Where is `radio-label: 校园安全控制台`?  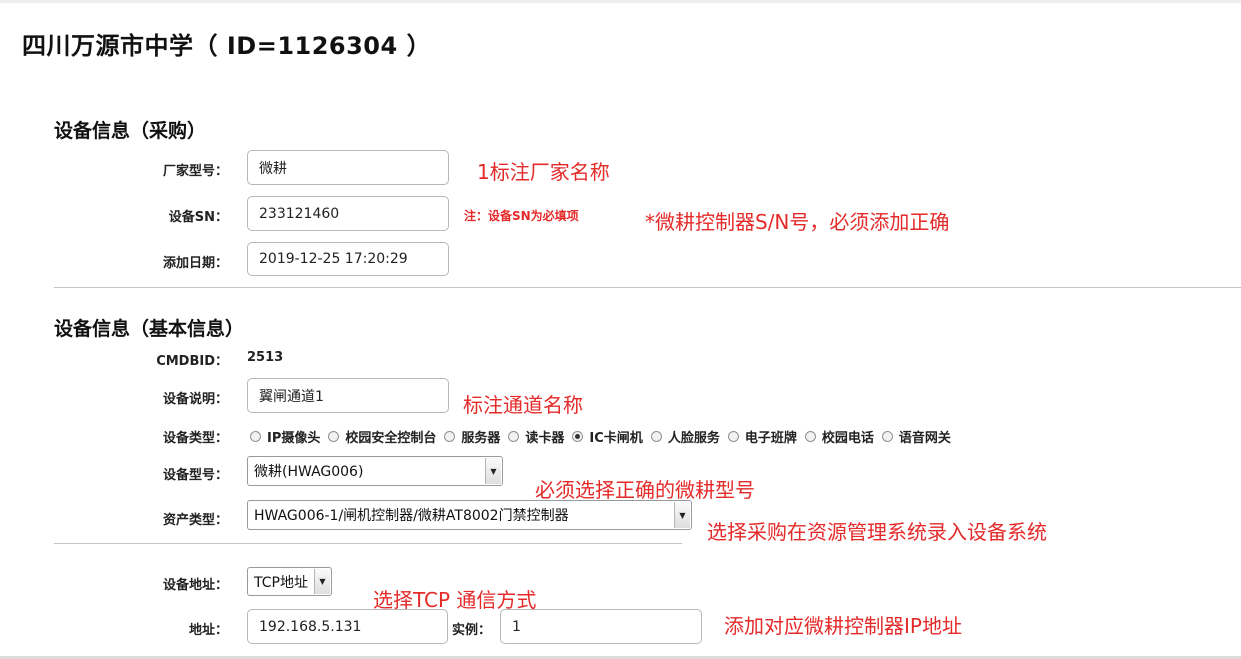 radio-label: 校园安全控制台 is located at coordinates (391, 438).